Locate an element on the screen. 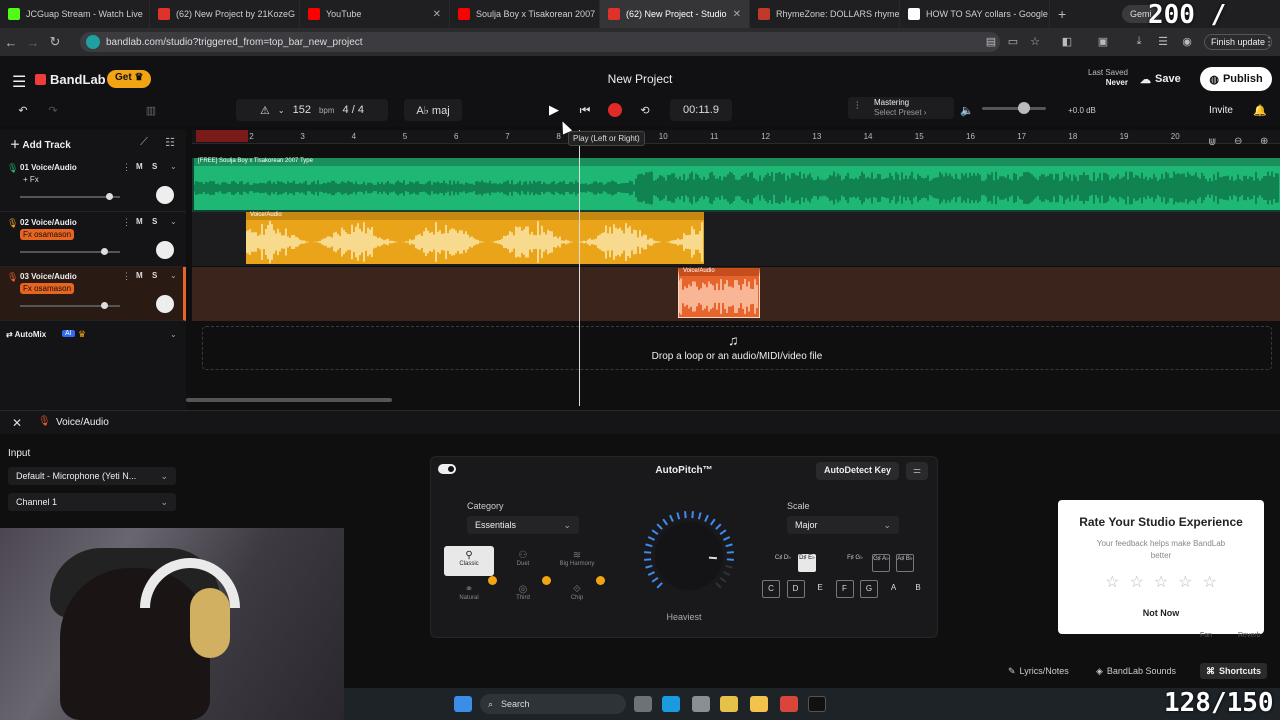 The width and height of the screenshot is (1280, 720). track-name: 02 Voice/Audio is located at coordinates (48, 222).